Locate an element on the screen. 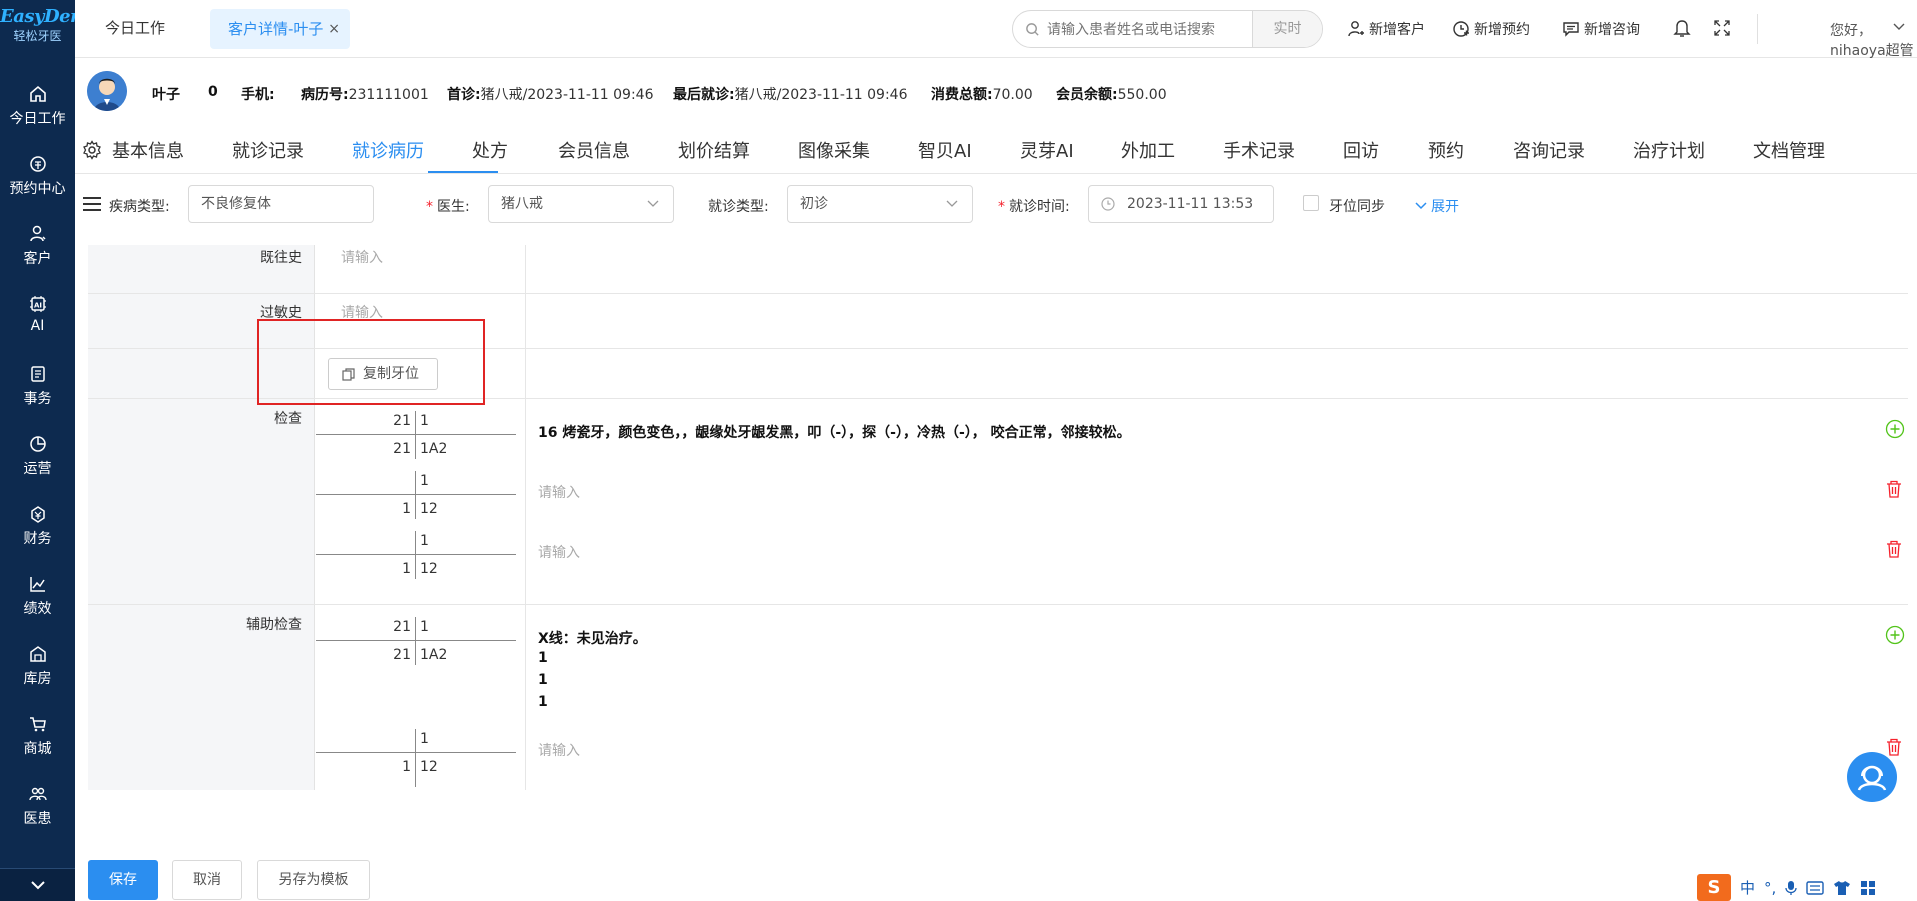 This screenshot has height=901, width=1917. tab-basic-info: 基本信息 is located at coordinates (148, 150).